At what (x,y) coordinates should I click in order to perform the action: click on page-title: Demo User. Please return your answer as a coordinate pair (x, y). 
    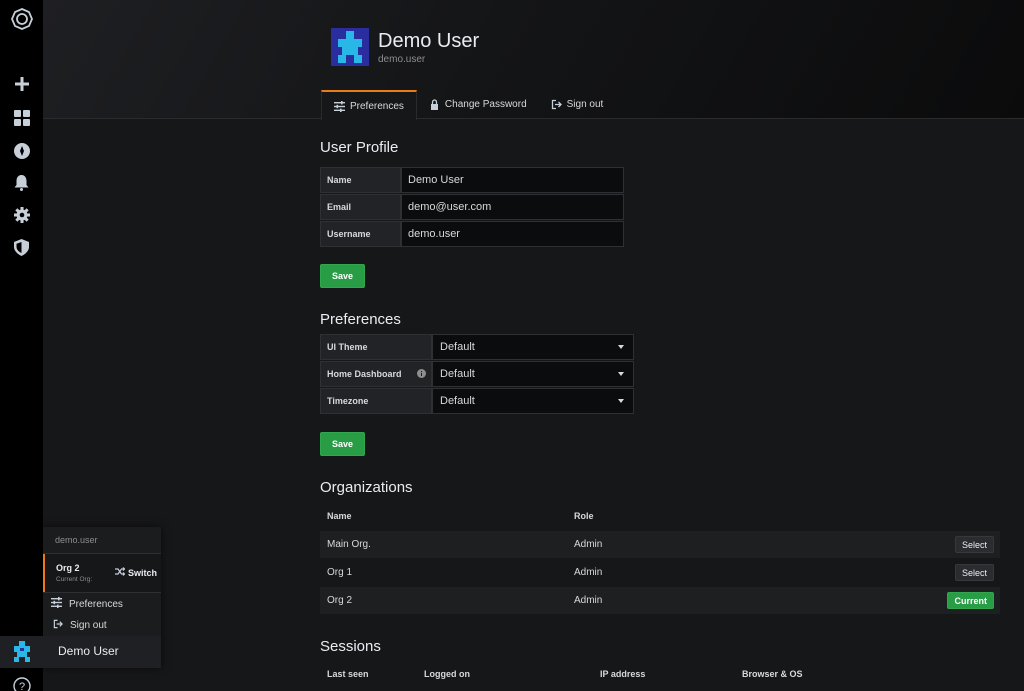
    Looking at the image, I should click on (429, 41).